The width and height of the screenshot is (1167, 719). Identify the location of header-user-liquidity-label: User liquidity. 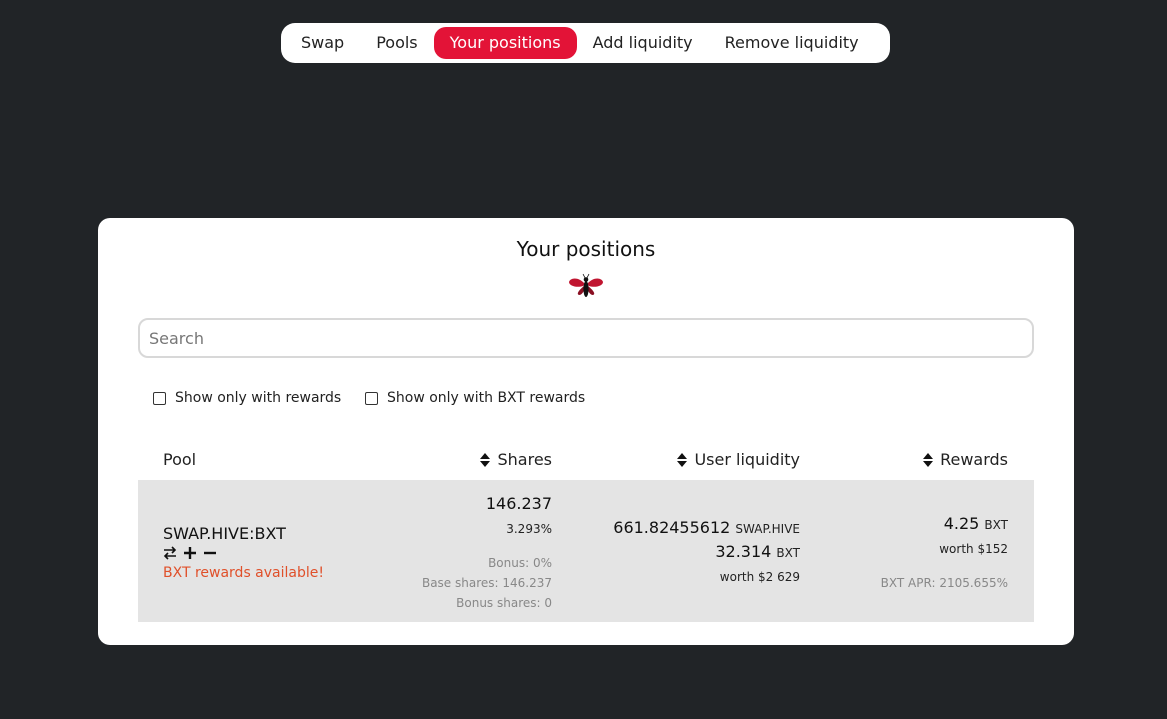
(747, 459).